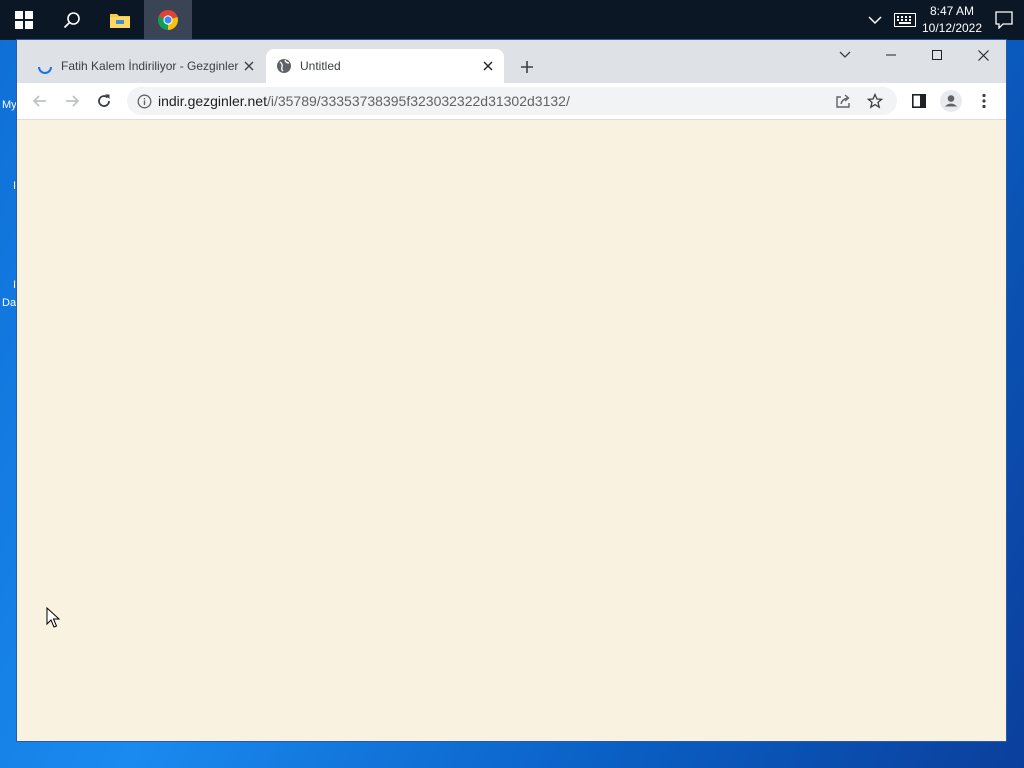  What do you see at coordinates (24, 20) in the screenshot?
I see `windows-start-icon` at bounding box center [24, 20].